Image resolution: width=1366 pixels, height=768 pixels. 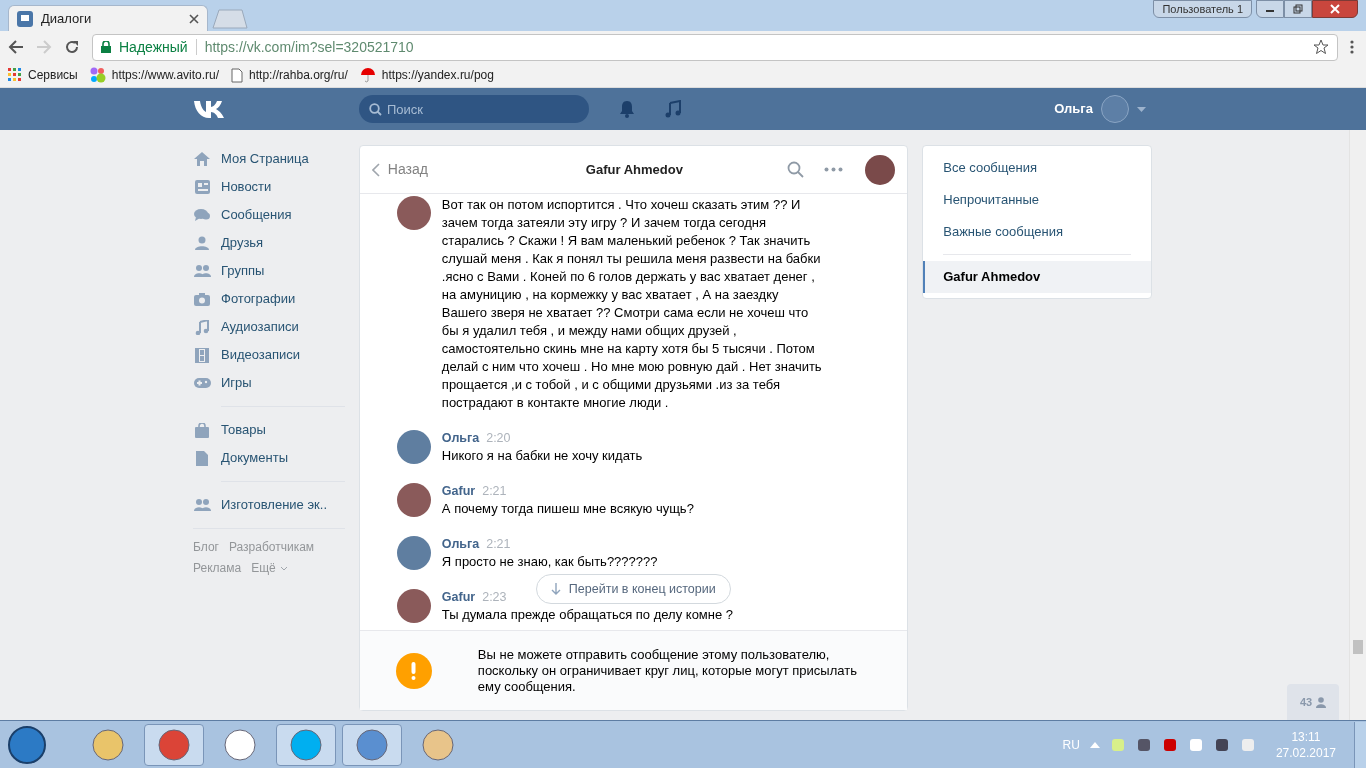 What do you see at coordinates (269, 271) in the screenshot?
I see `sidebar-item: Группы` at bounding box center [269, 271].